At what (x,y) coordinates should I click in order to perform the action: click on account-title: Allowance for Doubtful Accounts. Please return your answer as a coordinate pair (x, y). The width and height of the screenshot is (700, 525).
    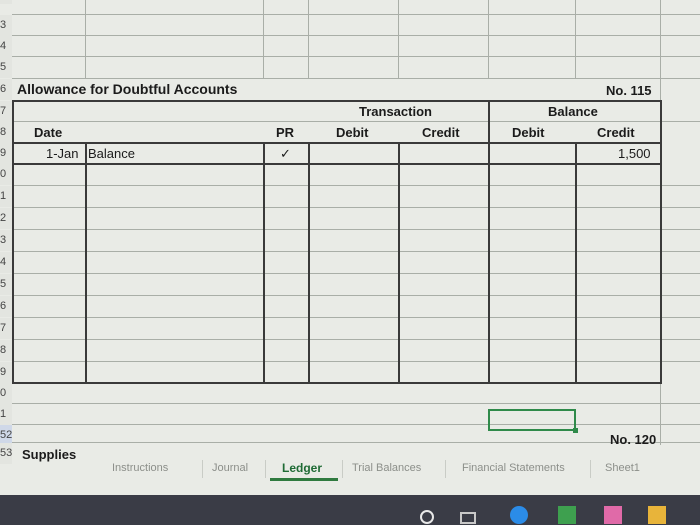
    Looking at the image, I should click on (127, 89).